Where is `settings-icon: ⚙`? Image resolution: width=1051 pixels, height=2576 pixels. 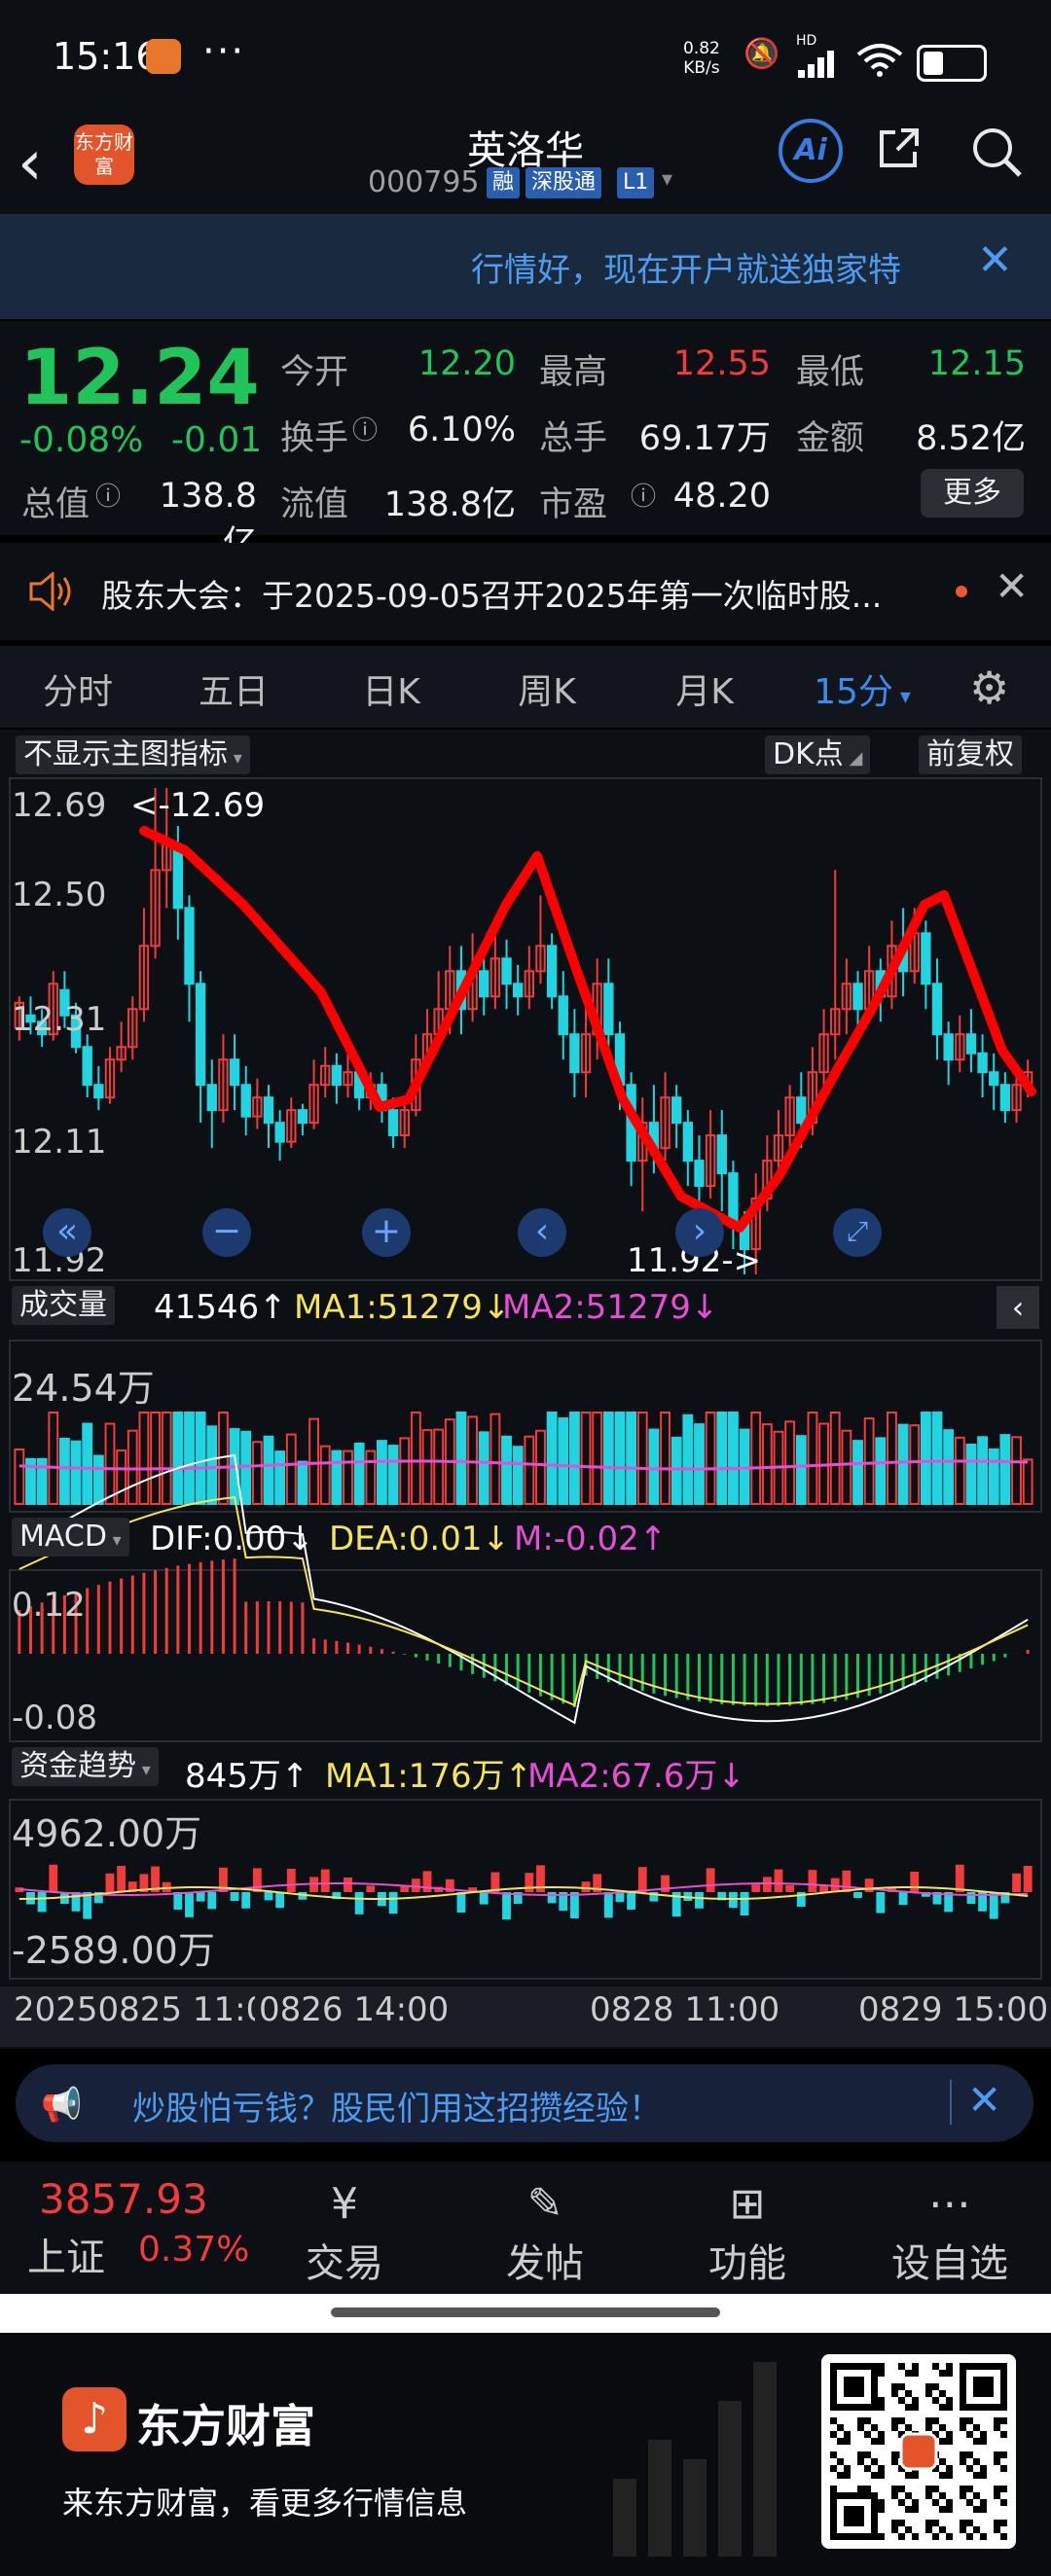
settings-icon: ⚙ is located at coordinates (989, 688).